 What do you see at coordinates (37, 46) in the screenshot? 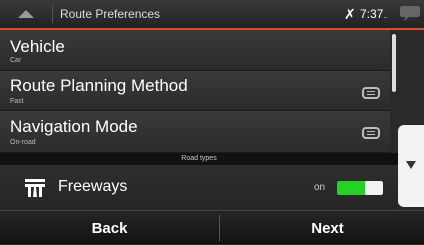
I see `setting-label: Vehicle` at bounding box center [37, 46].